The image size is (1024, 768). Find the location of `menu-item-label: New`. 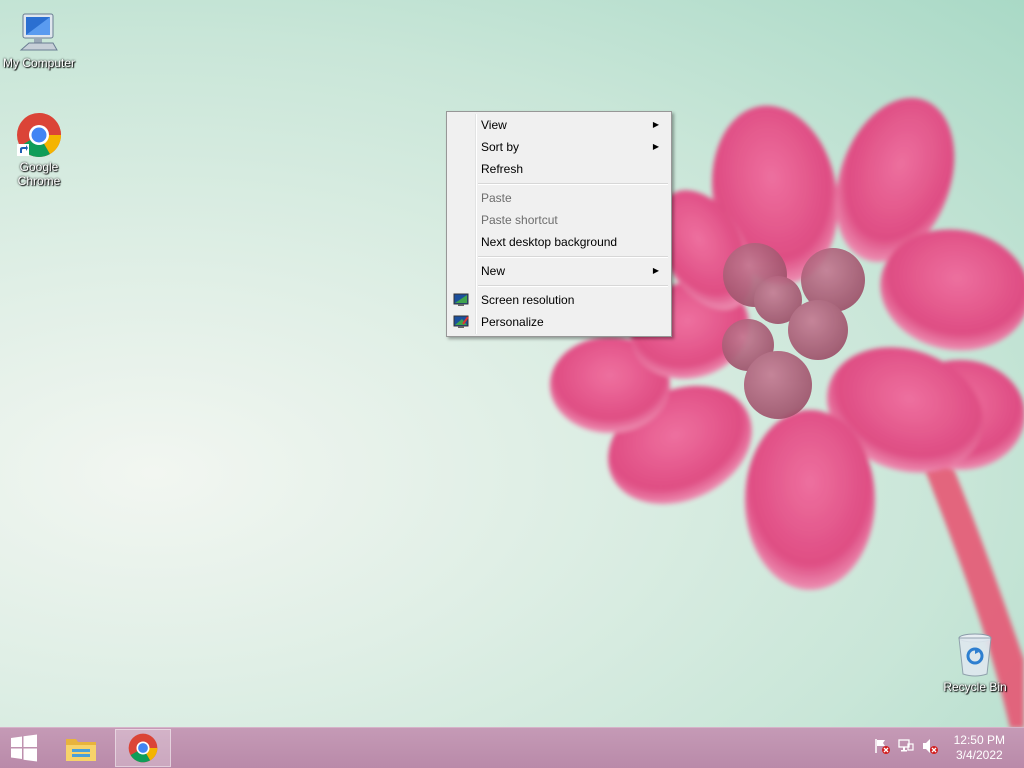

menu-item-label: New is located at coordinates (493, 271).